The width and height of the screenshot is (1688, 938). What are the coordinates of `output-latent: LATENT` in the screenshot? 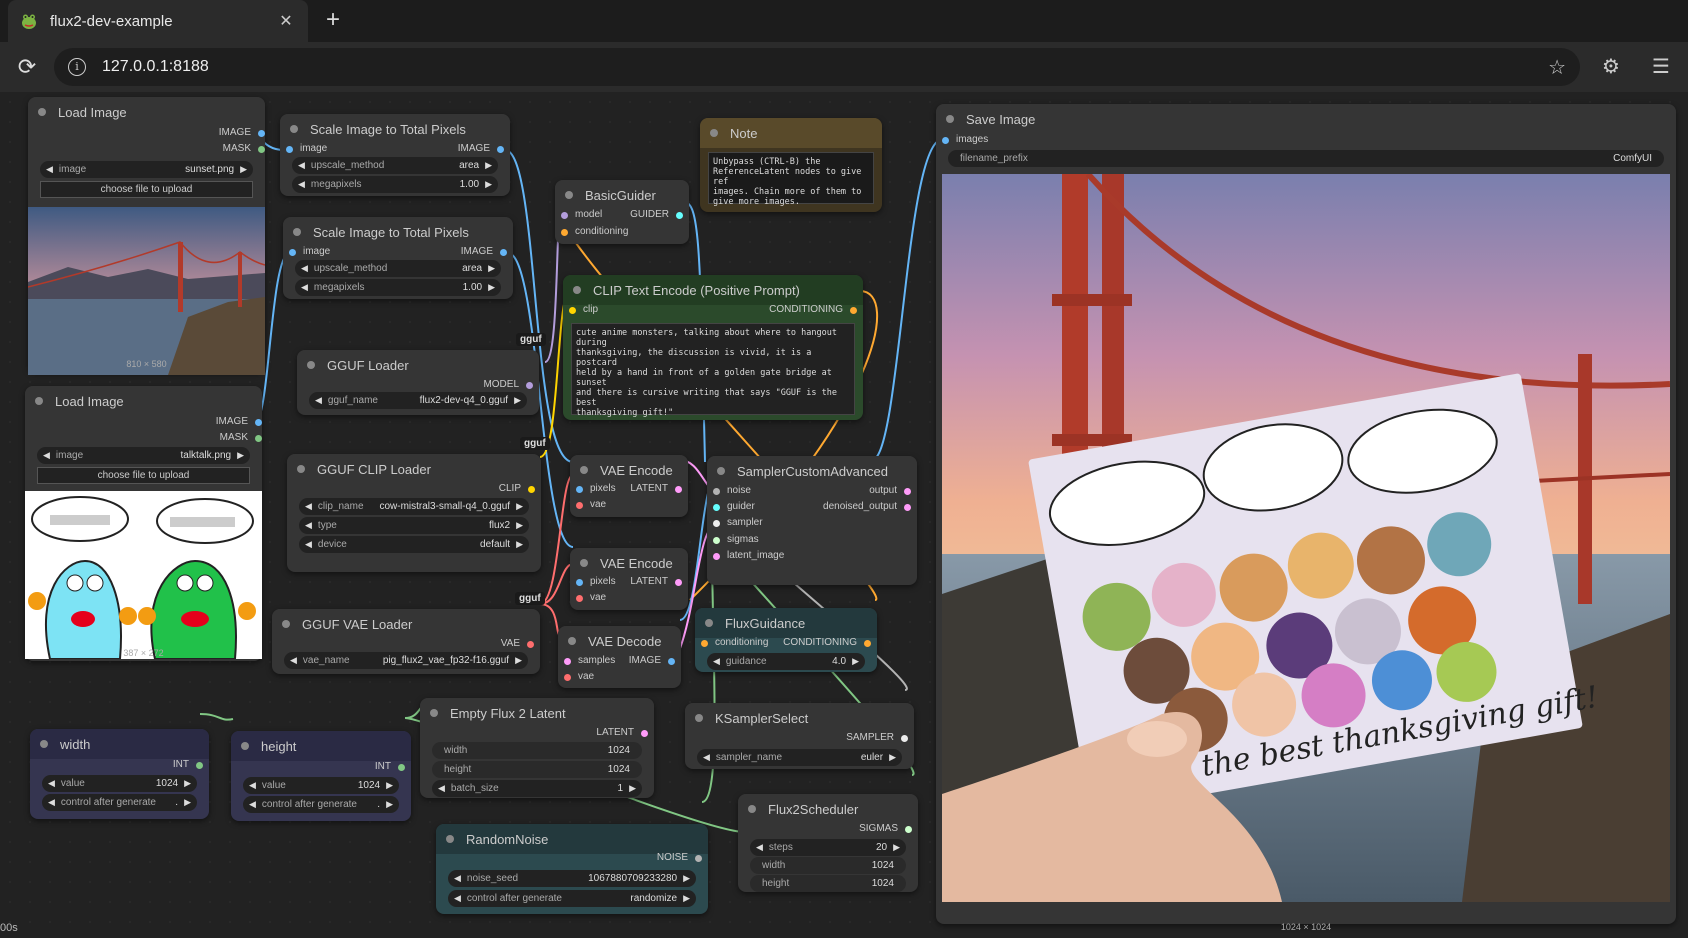 It's located at (622, 732).